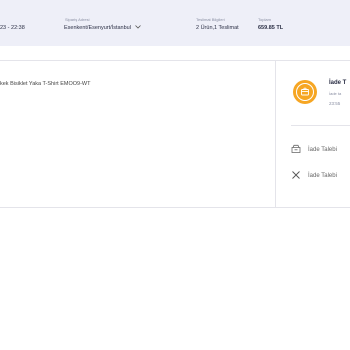 The image size is (350, 350). What do you see at coordinates (338, 83) in the screenshot?
I see `return-status-title: İade T` at bounding box center [338, 83].